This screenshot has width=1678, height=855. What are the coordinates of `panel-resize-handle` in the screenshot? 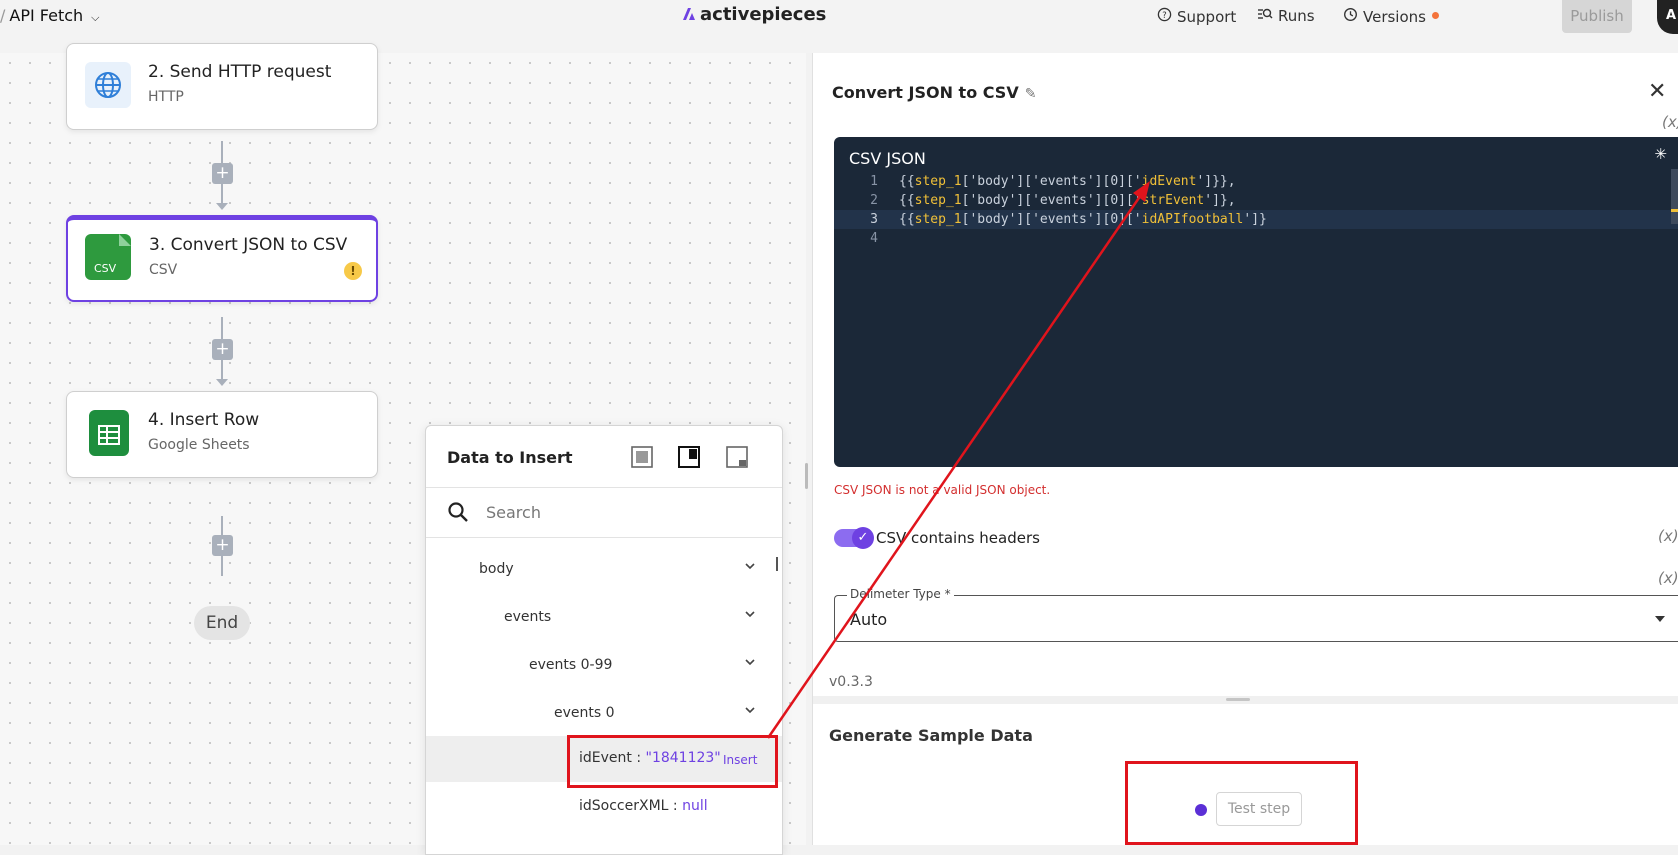 It's located at (806, 476).